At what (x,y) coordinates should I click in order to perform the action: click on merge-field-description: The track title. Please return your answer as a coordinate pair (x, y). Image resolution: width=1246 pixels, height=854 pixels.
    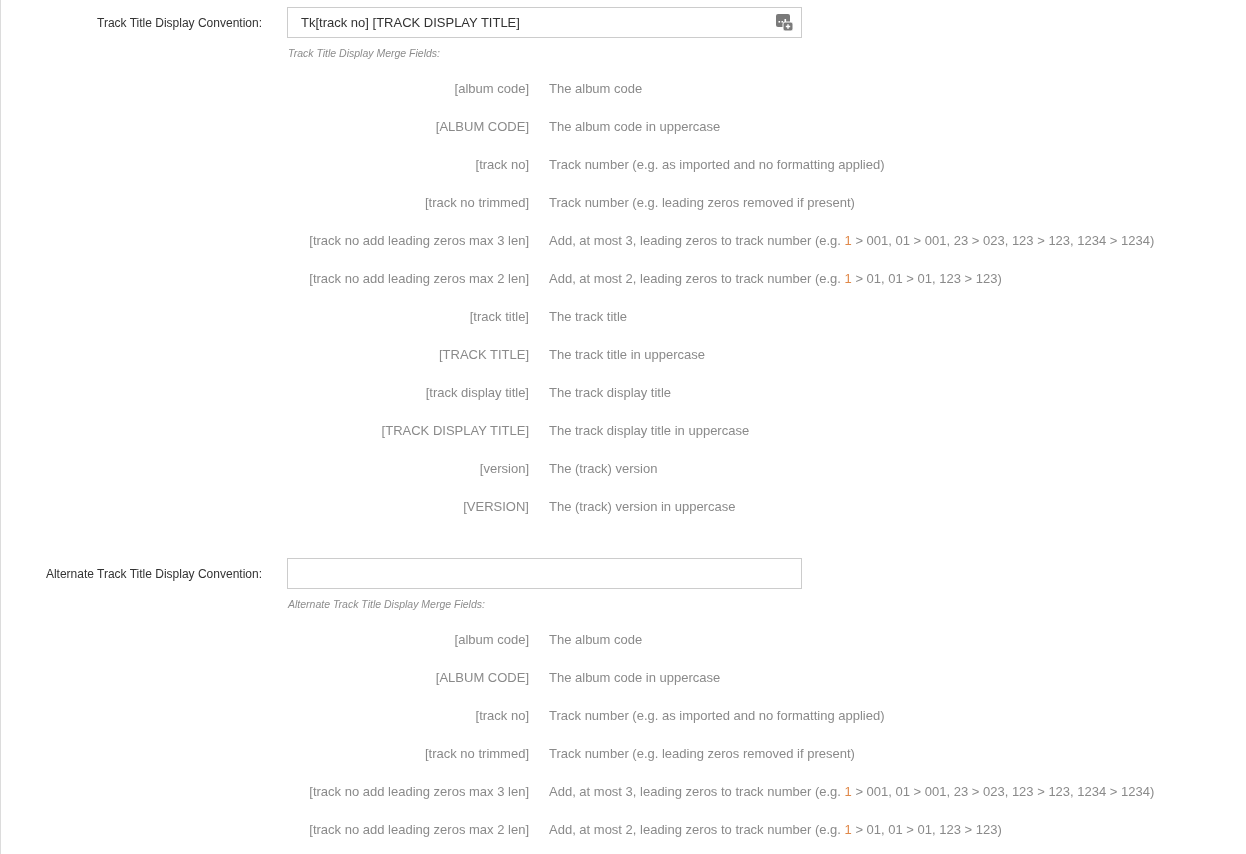
    Looking at the image, I should click on (588, 316).